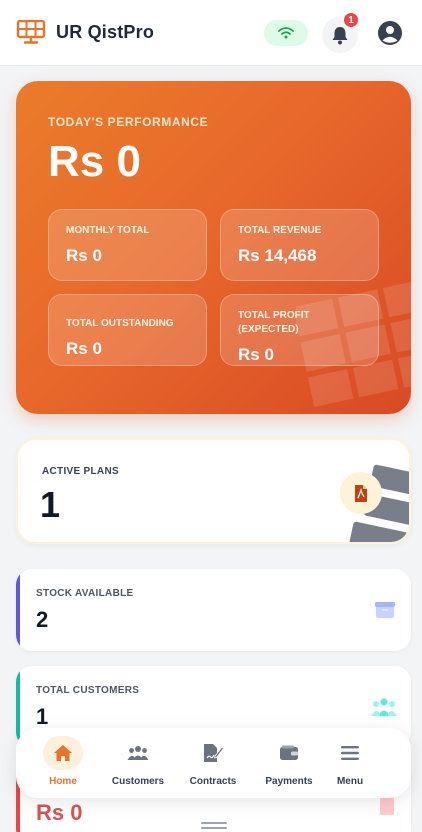 The width and height of the screenshot is (422, 832). What do you see at coordinates (80, 471) in the screenshot?
I see `active-plans-label: ACTIVE PLANS` at bounding box center [80, 471].